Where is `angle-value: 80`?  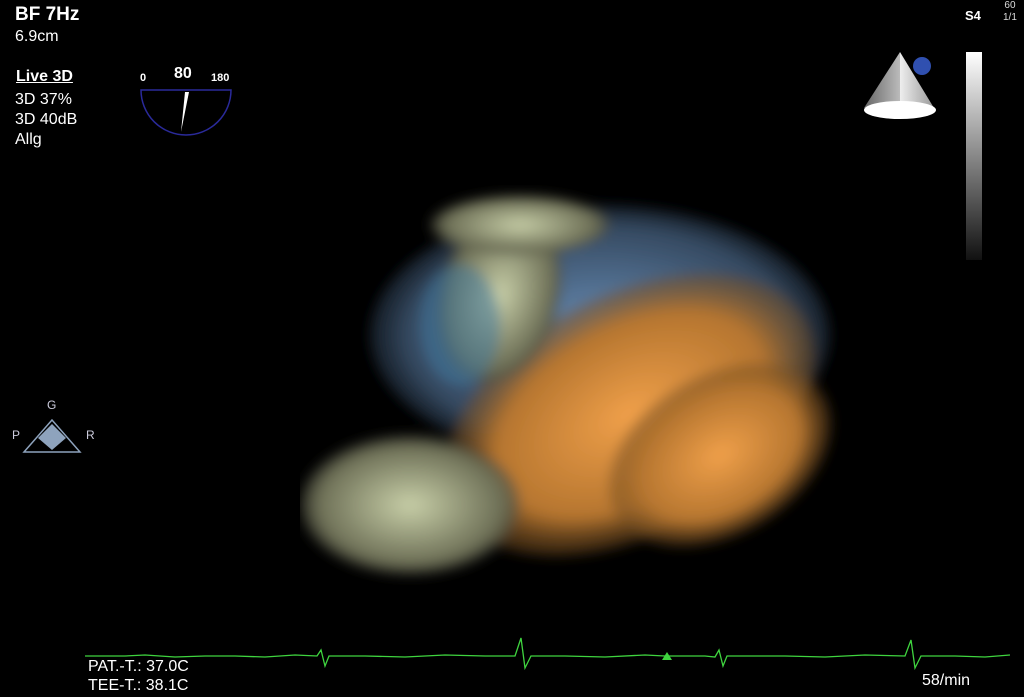 angle-value: 80 is located at coordinates (183, 73).